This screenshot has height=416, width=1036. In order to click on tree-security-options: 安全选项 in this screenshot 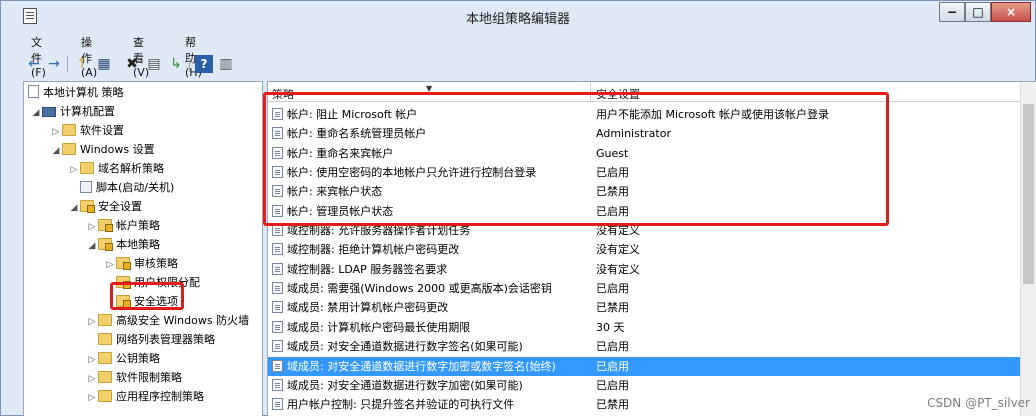, I will do `click(147, 302)`.